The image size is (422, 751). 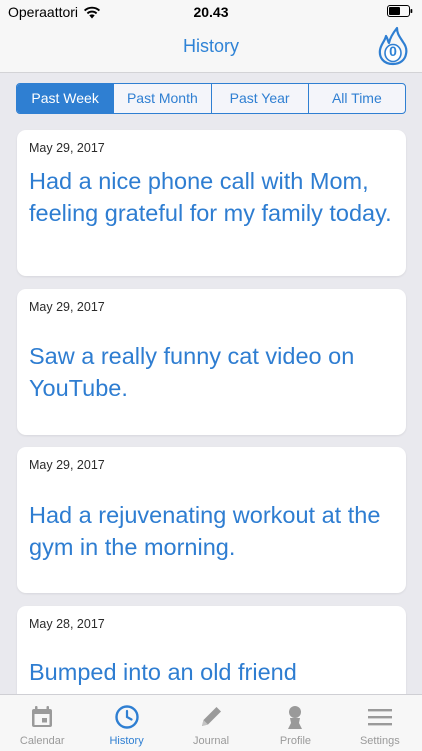 What do you see at coordinates (42, 741) in the screenshot?
I see `tab-label: Calendar` at bounding box center [42, 741].